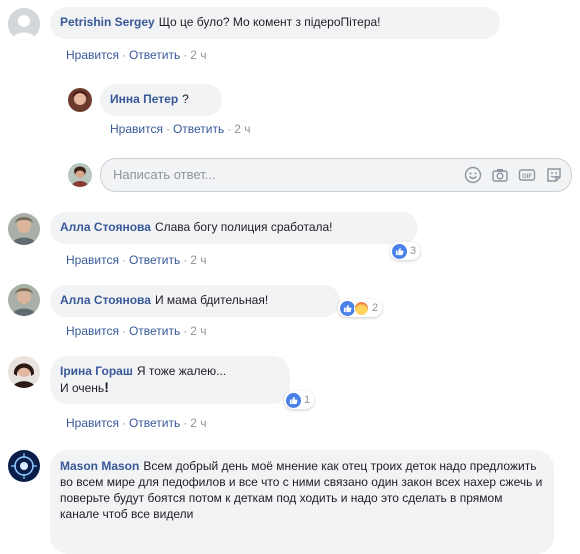 The image size is (580, 554). Describe the element at coordinates (106, 387) in the screenshot. I see `exclamation: !` at that location.